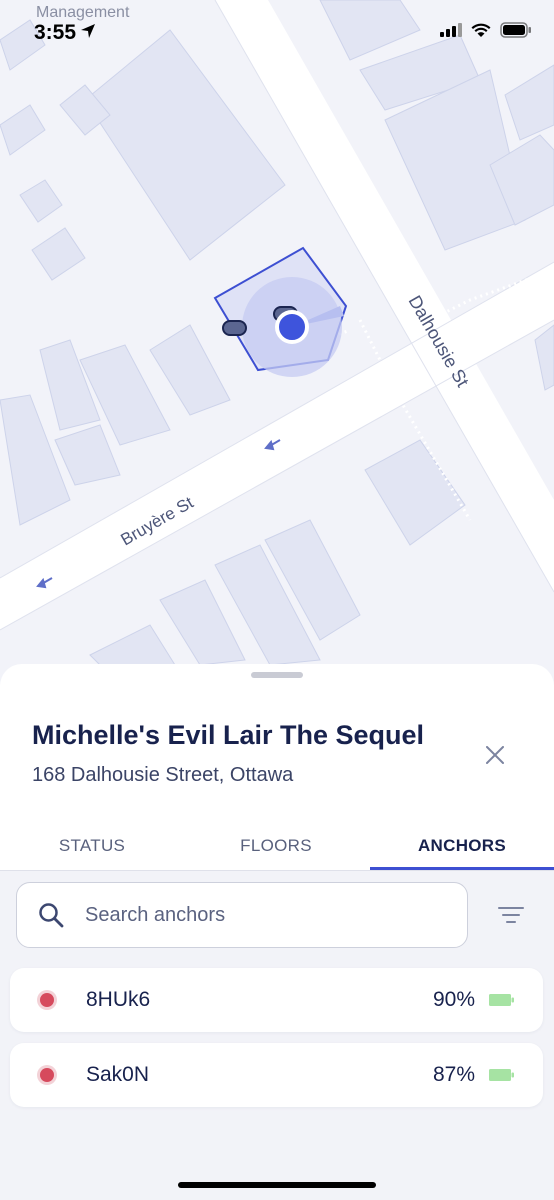  I want to click on filter-button, so click(511, 915).